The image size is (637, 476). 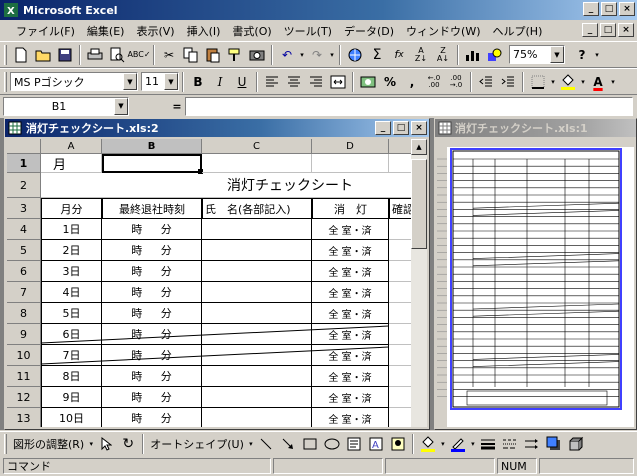 What do you see at coordinates (428, 444) in the screenshot?
I see `draw-fill-color-icon` at bounding box center [428, 444].